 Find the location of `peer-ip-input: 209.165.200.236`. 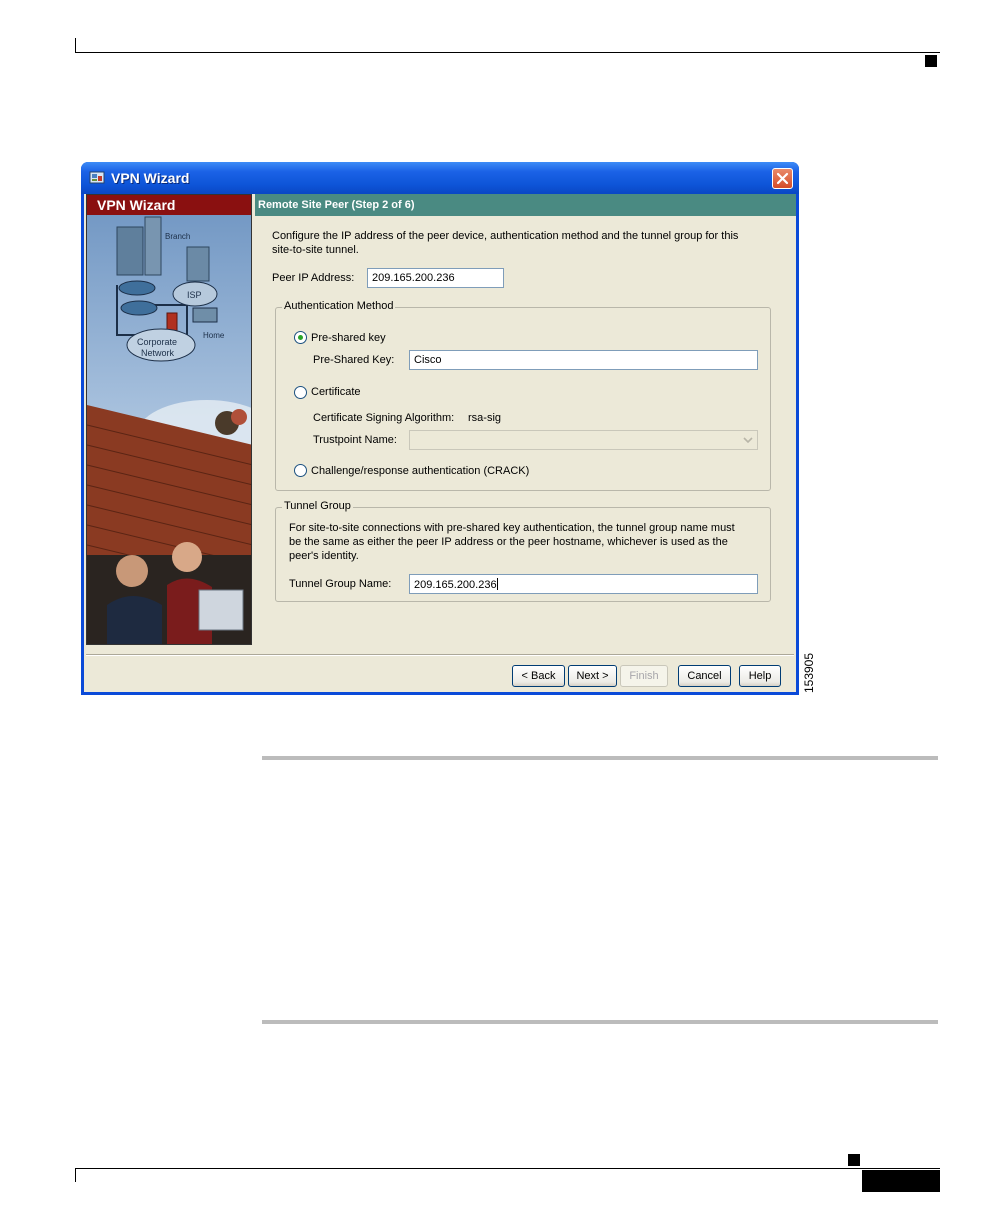

peer-ip-input: 209.165.200.236 is located at coordinates (435, 278).